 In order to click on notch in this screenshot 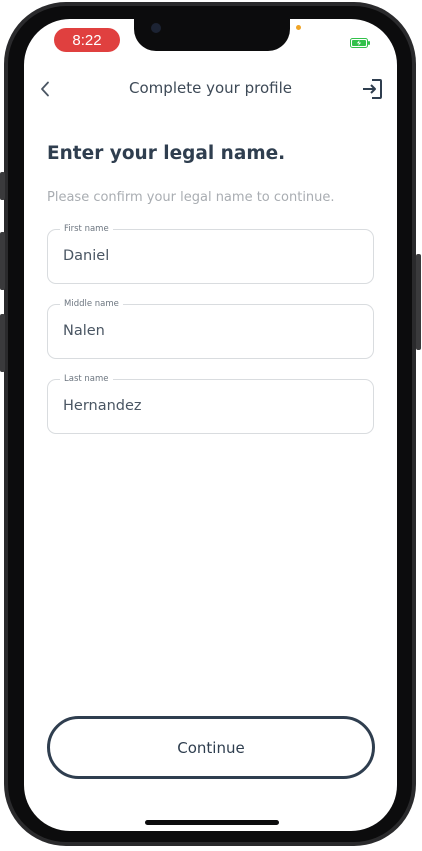, I will do `click(212, 35)`.